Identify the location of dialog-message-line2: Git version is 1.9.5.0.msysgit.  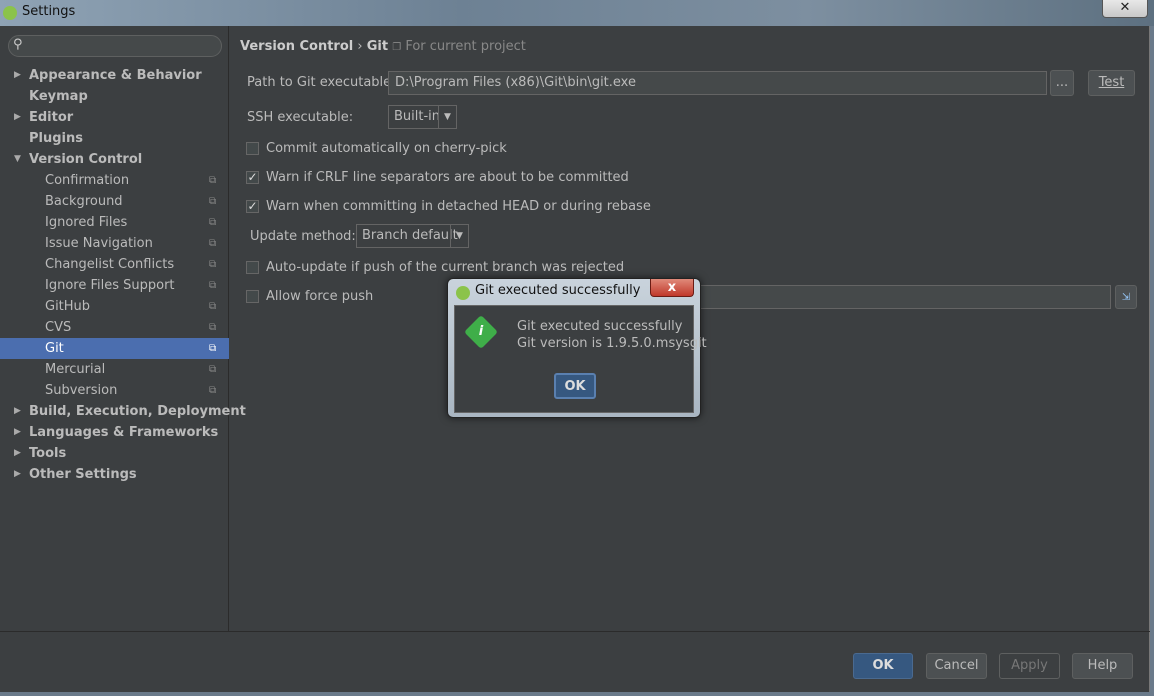
(612, 343).